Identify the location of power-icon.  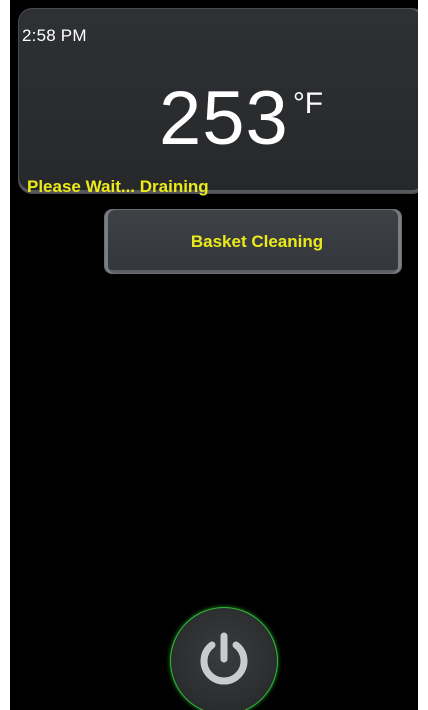
(224, 658).